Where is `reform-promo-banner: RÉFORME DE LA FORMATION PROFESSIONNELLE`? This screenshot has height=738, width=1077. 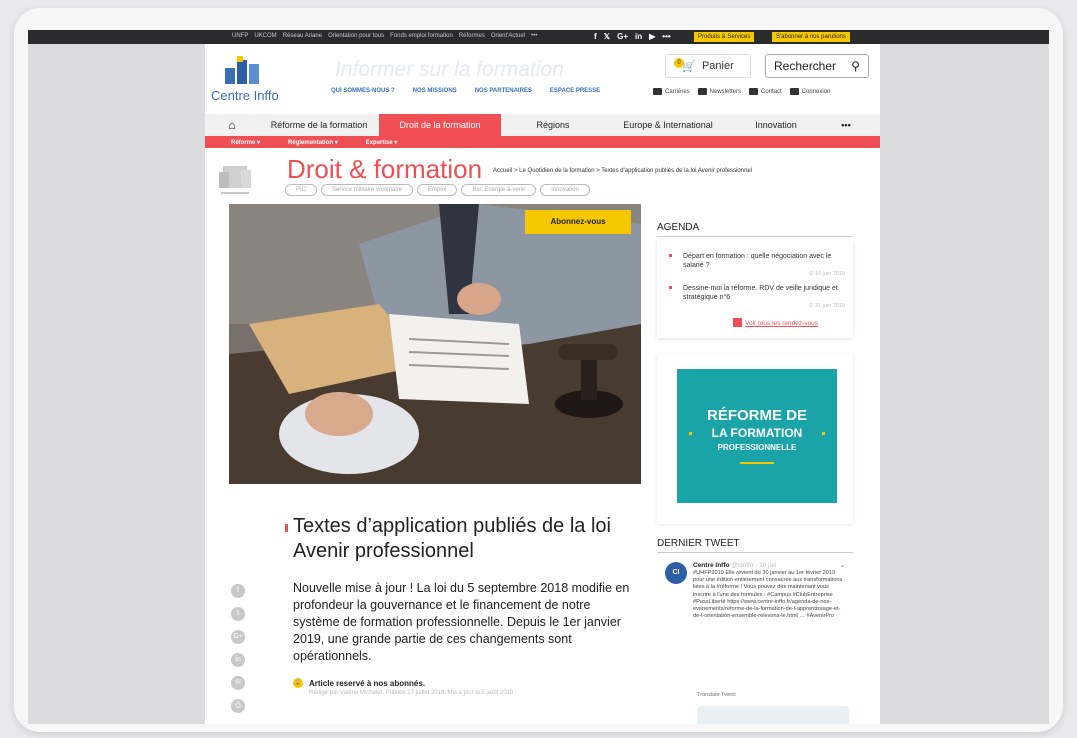 reform-promo-banner: RÉFORME DE LA FORMATION PROFESSIONNELLE is located at coordinates (757, 436).